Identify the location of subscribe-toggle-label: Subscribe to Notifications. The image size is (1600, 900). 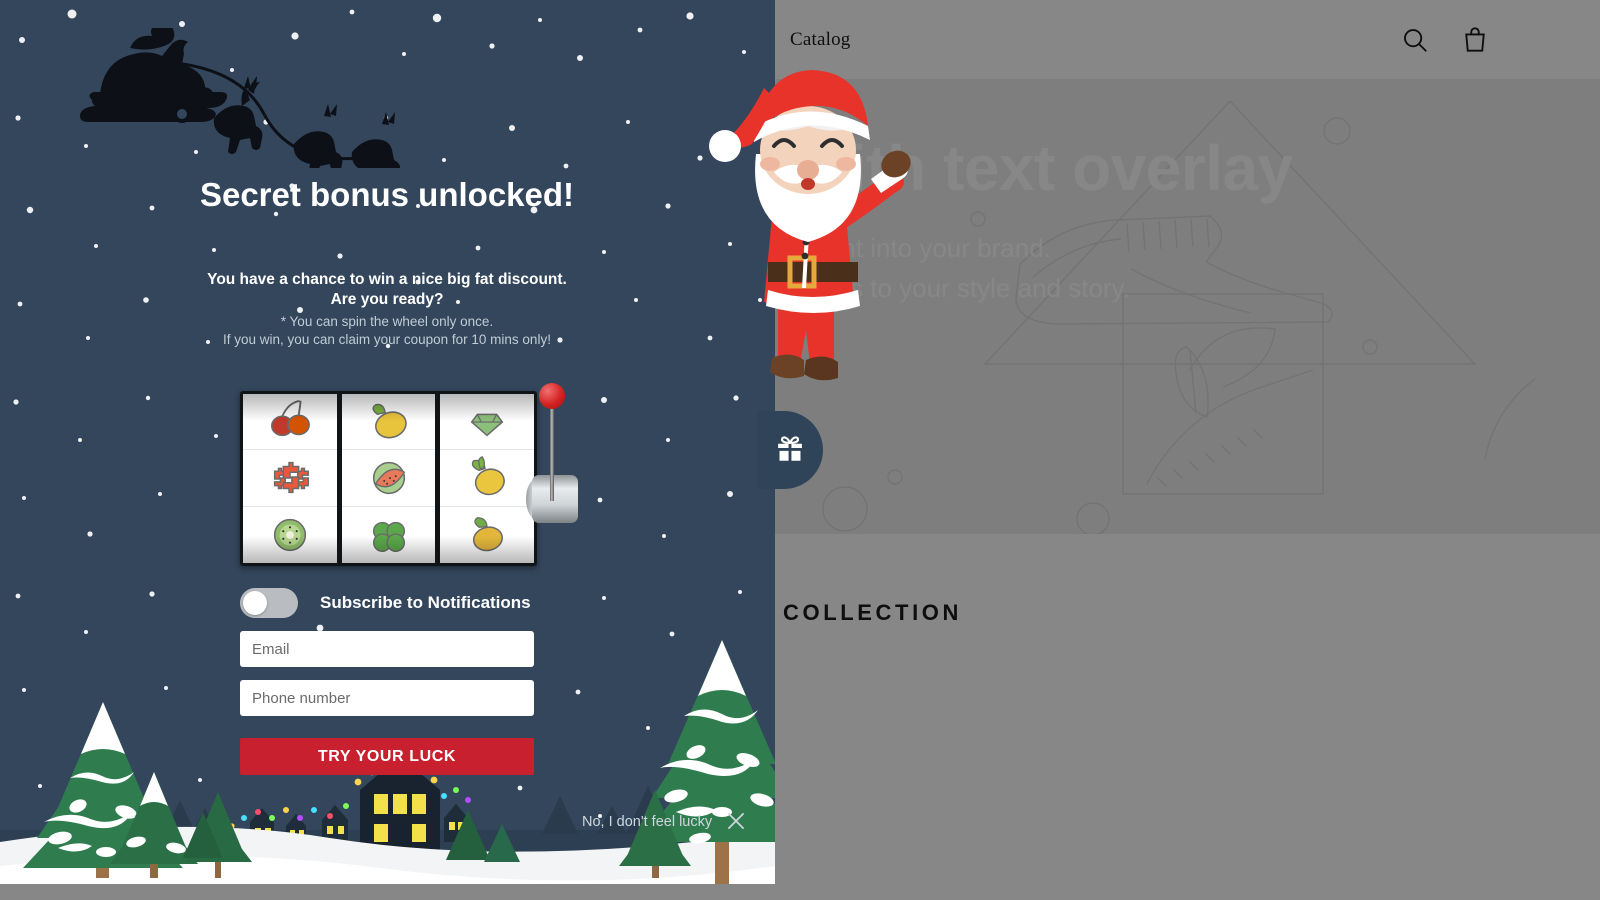
(425, 602).